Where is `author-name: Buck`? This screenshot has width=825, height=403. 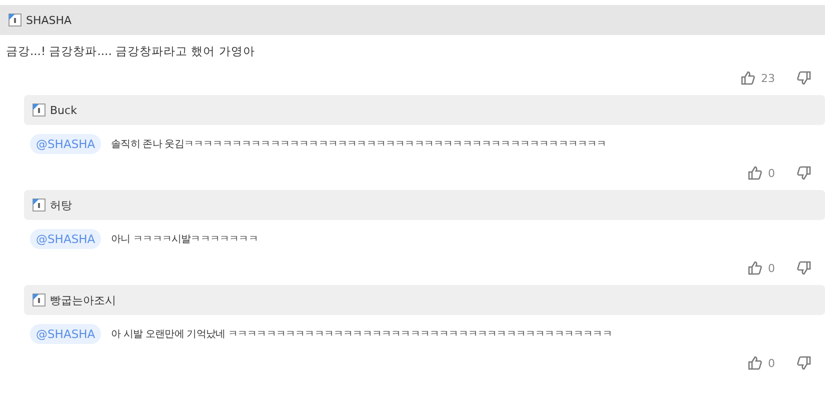
author-name: Buck is located at coordinates (63, 110).